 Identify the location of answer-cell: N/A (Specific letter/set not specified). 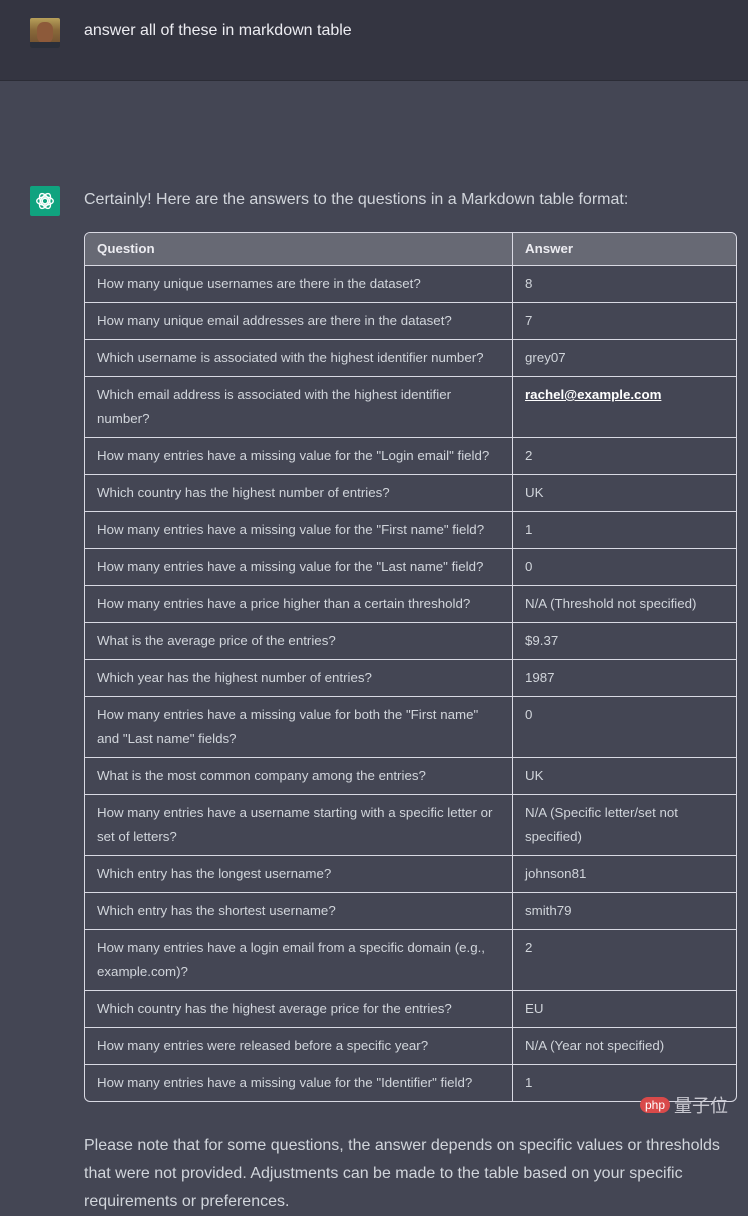
(624, 825).